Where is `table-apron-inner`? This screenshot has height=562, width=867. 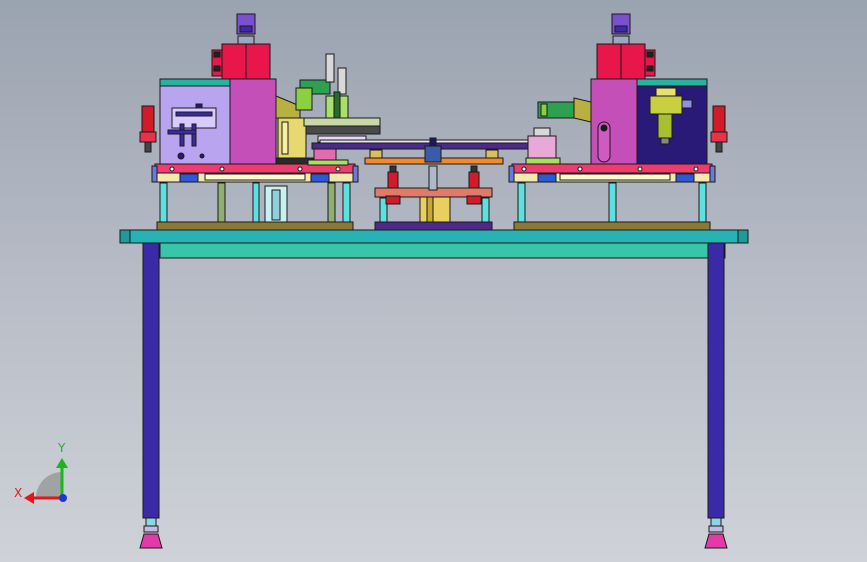
table-apron-inner is located at coordinates (434, 250).